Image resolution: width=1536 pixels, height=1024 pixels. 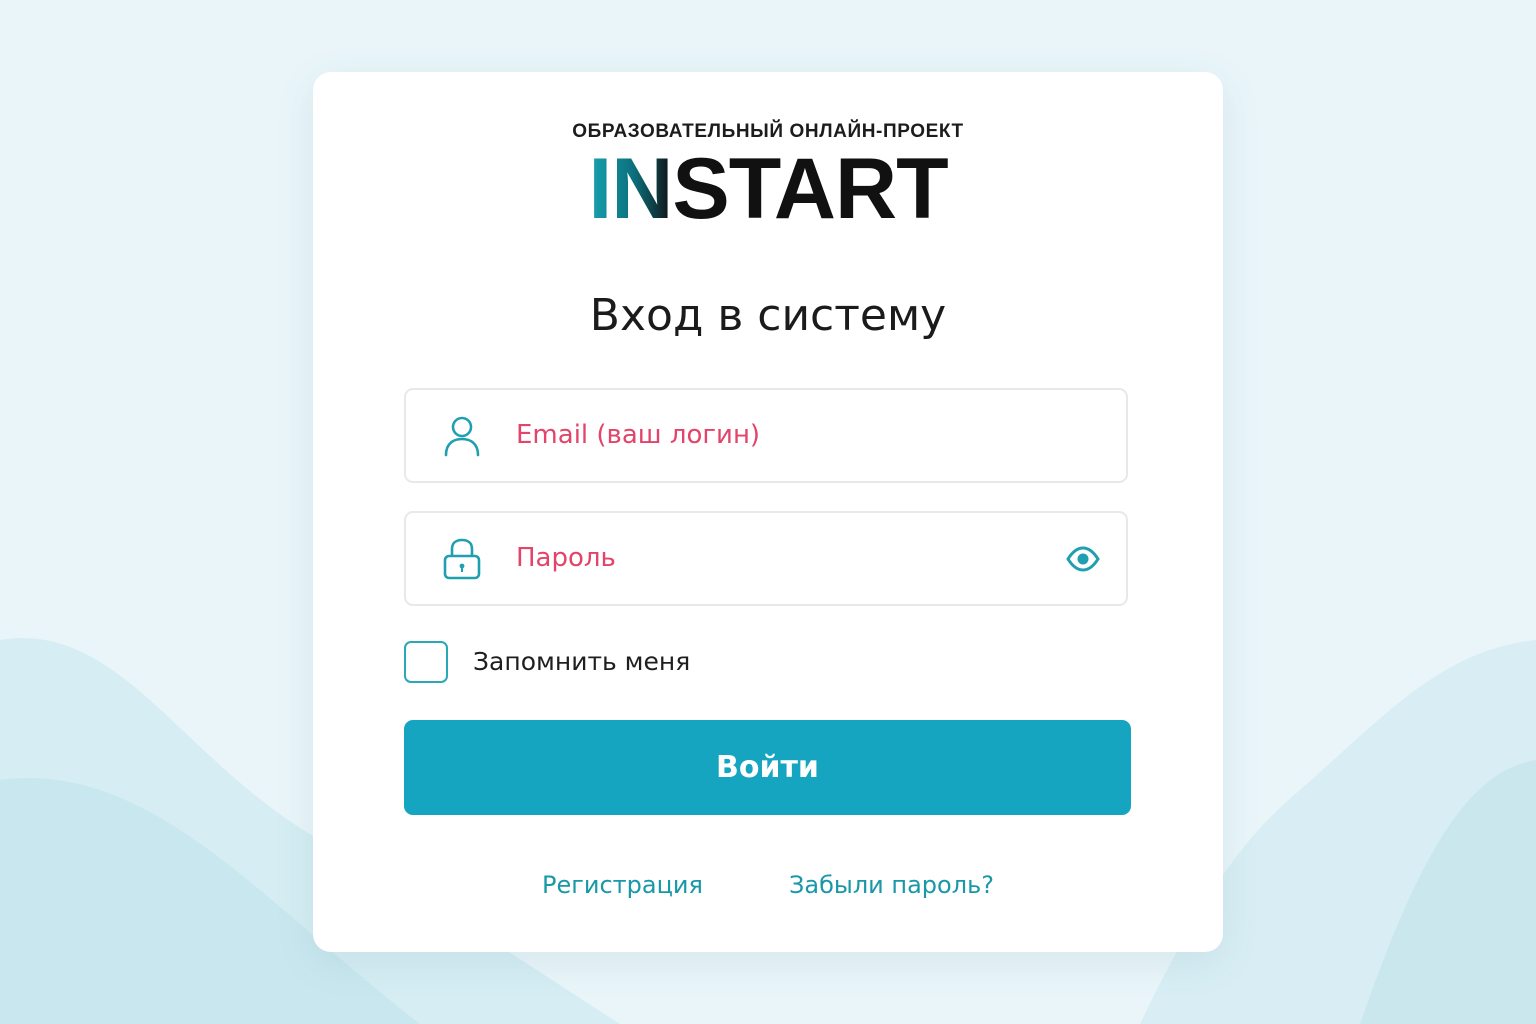 What do you see at coordinates (630, 189) in the screenshot?
I see `logo-accent: IN` at bounding box center [630, 189].